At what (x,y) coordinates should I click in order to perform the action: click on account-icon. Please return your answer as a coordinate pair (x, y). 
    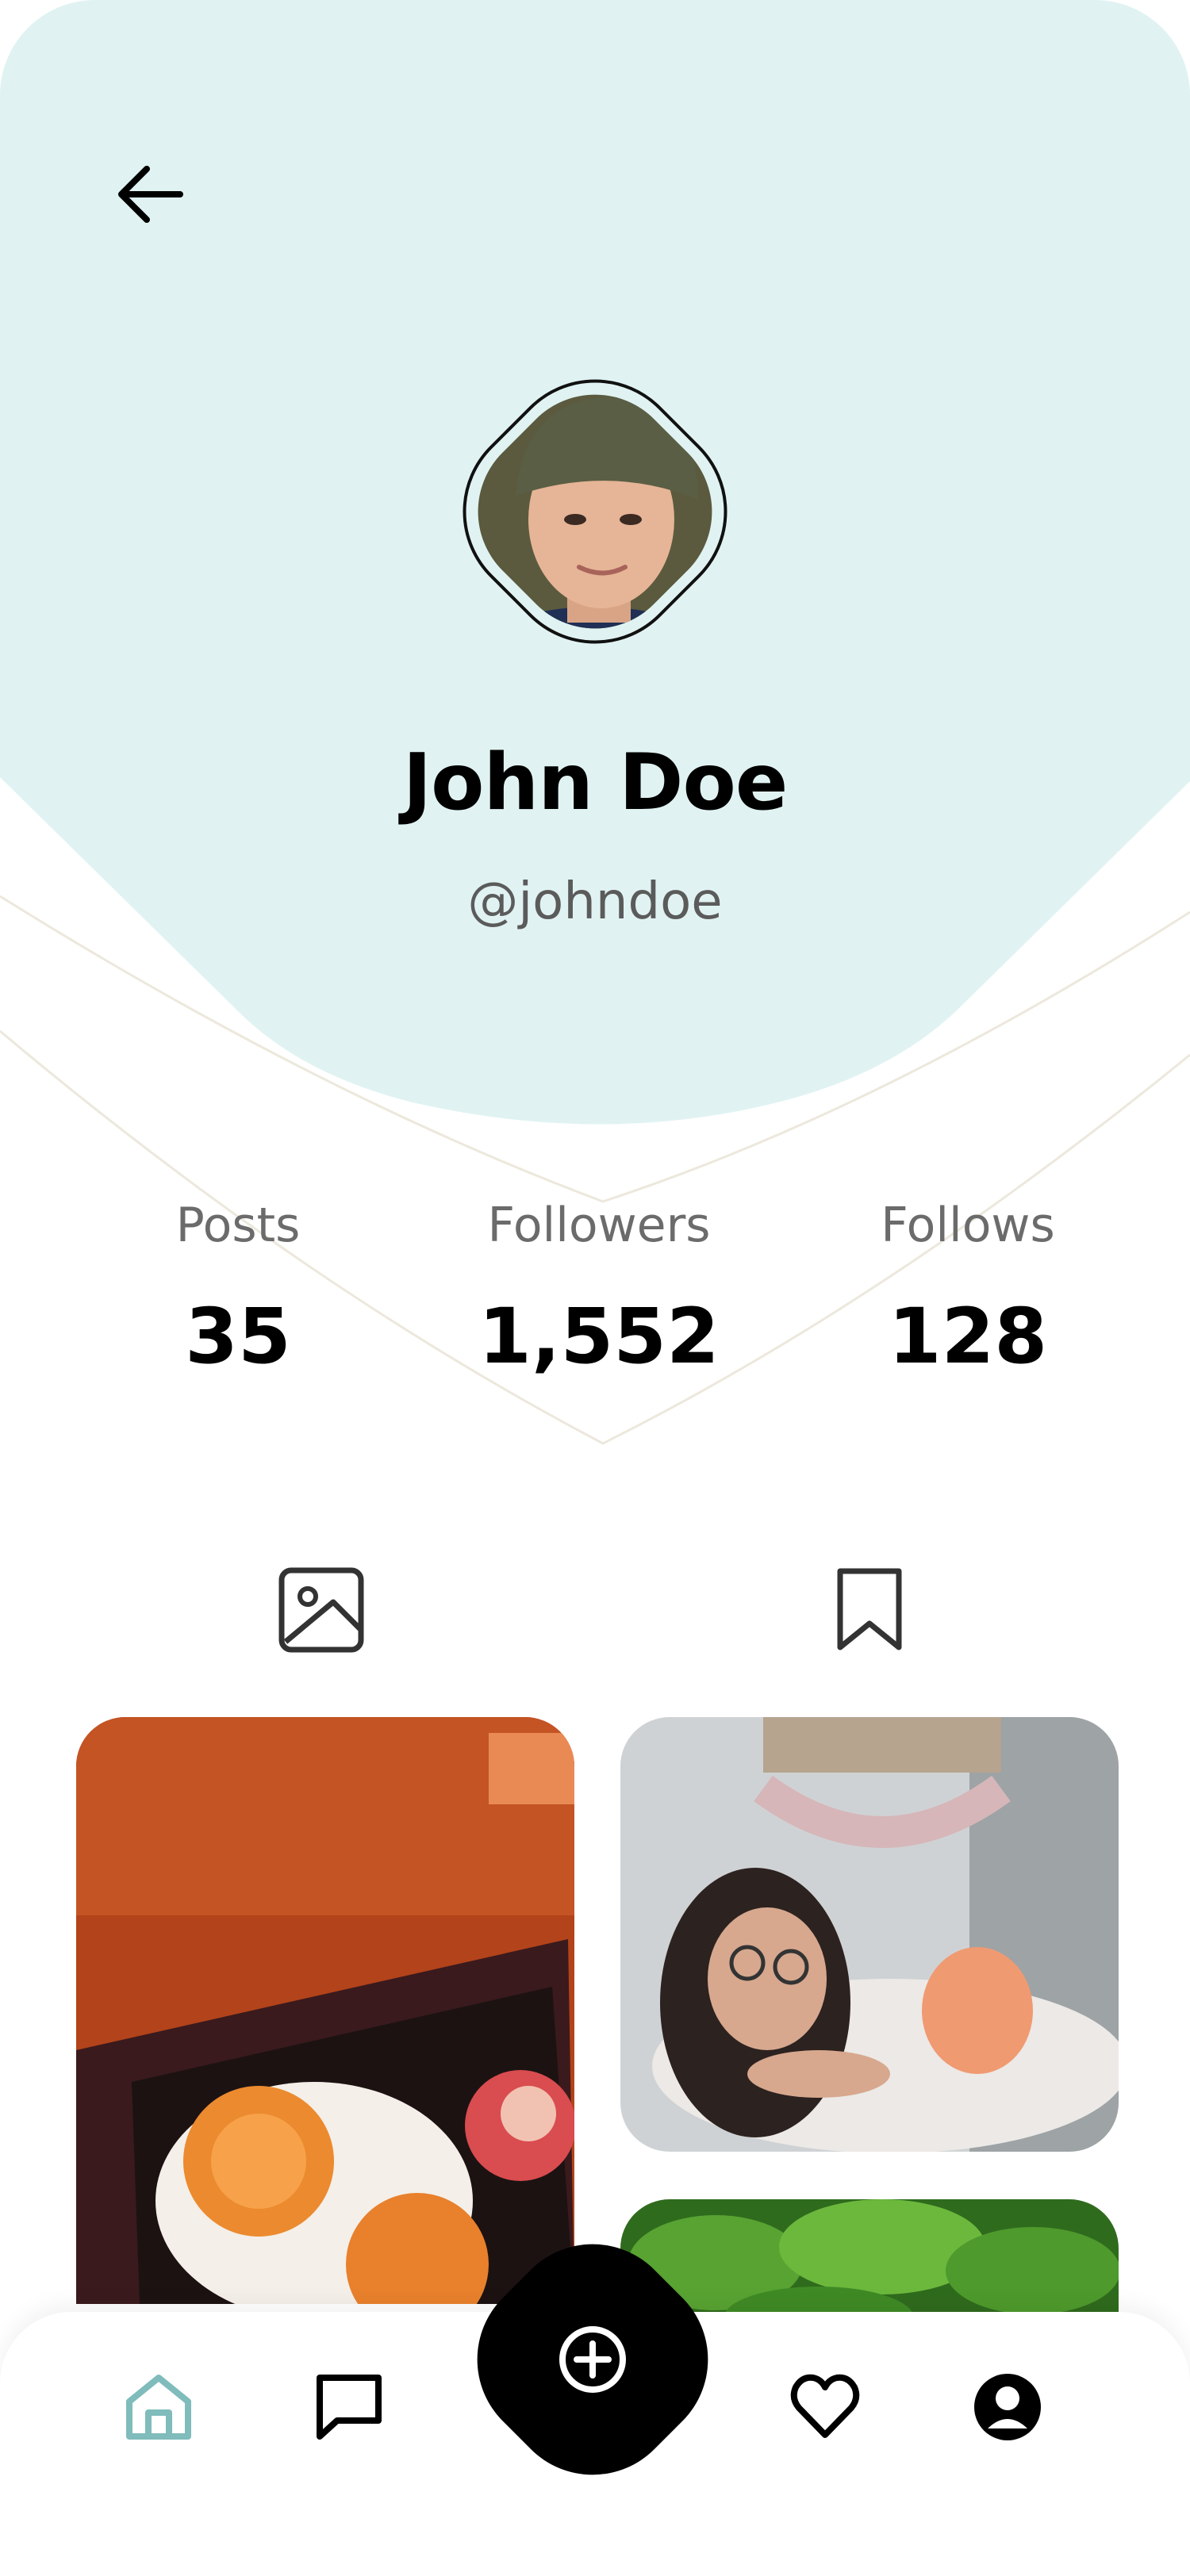
    Looking at the image, I should click on (1007, 2407).